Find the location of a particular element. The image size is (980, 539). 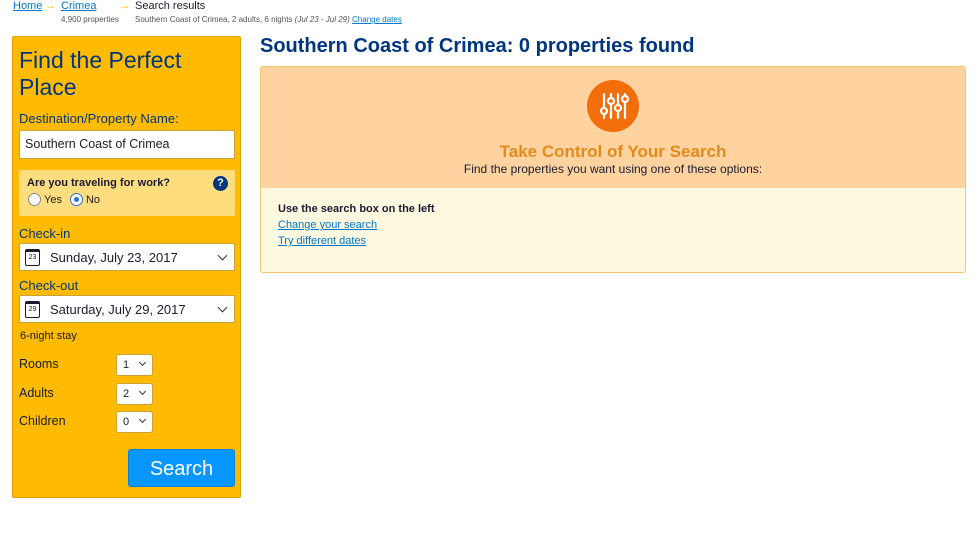

rooms-select: 1 is located at coordinates (134, 365).